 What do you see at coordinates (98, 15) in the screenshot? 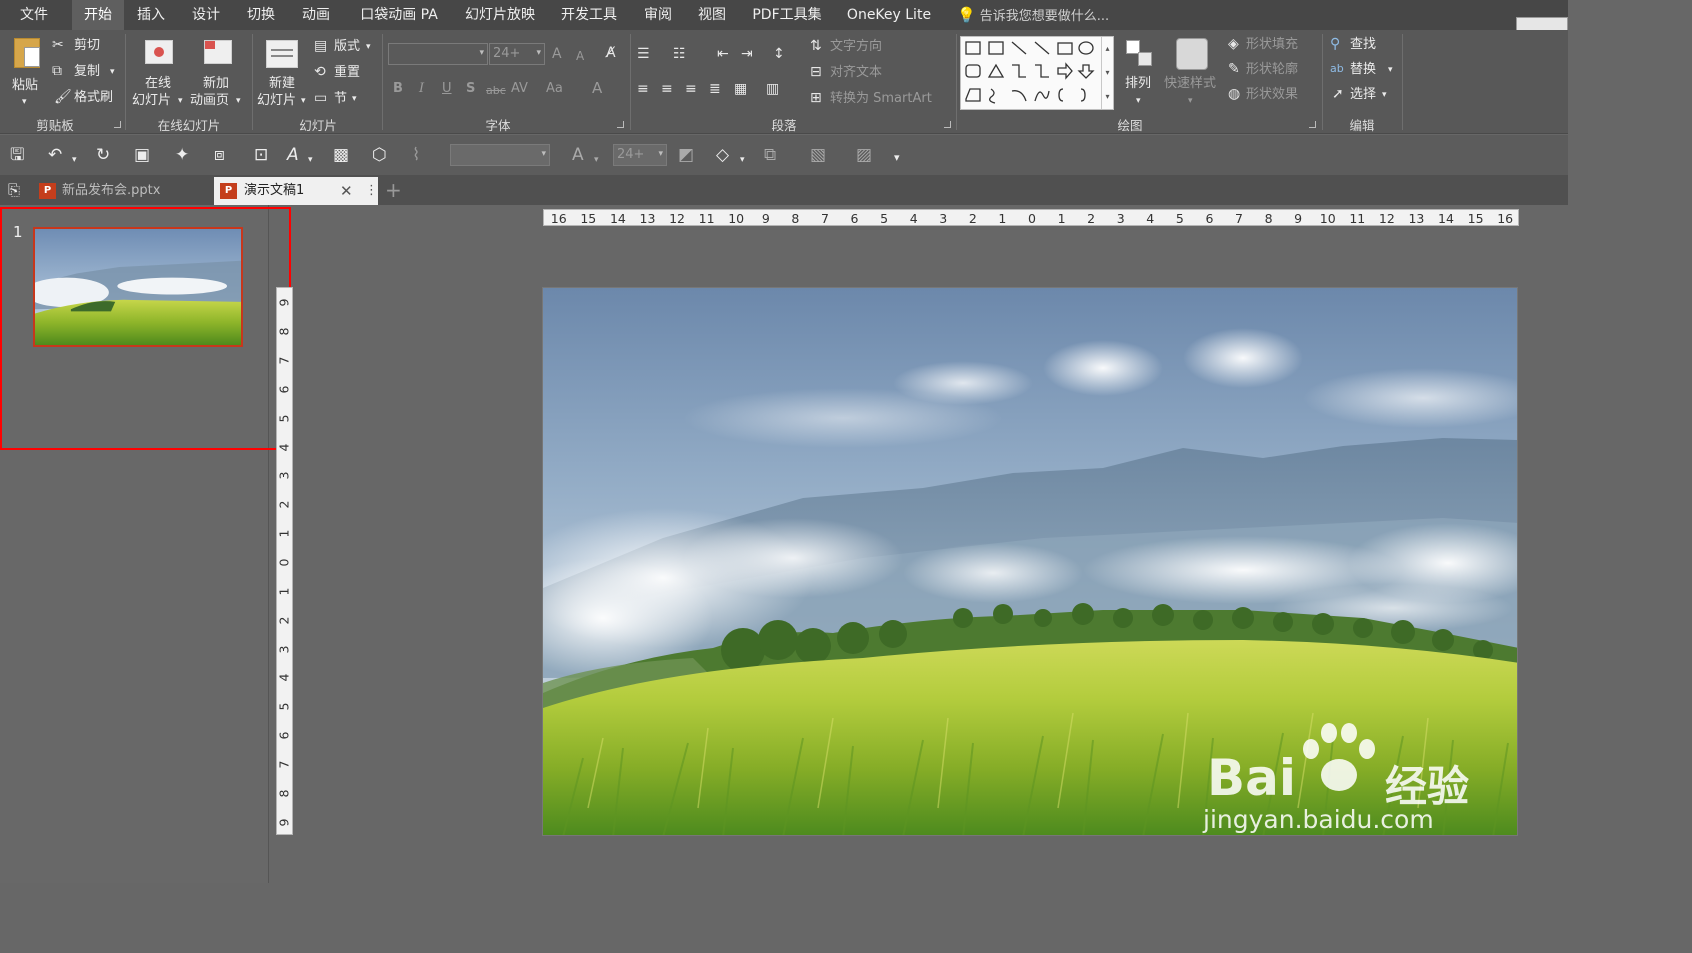
I see `tab-home: 开始` at bounding box center [98, 15].